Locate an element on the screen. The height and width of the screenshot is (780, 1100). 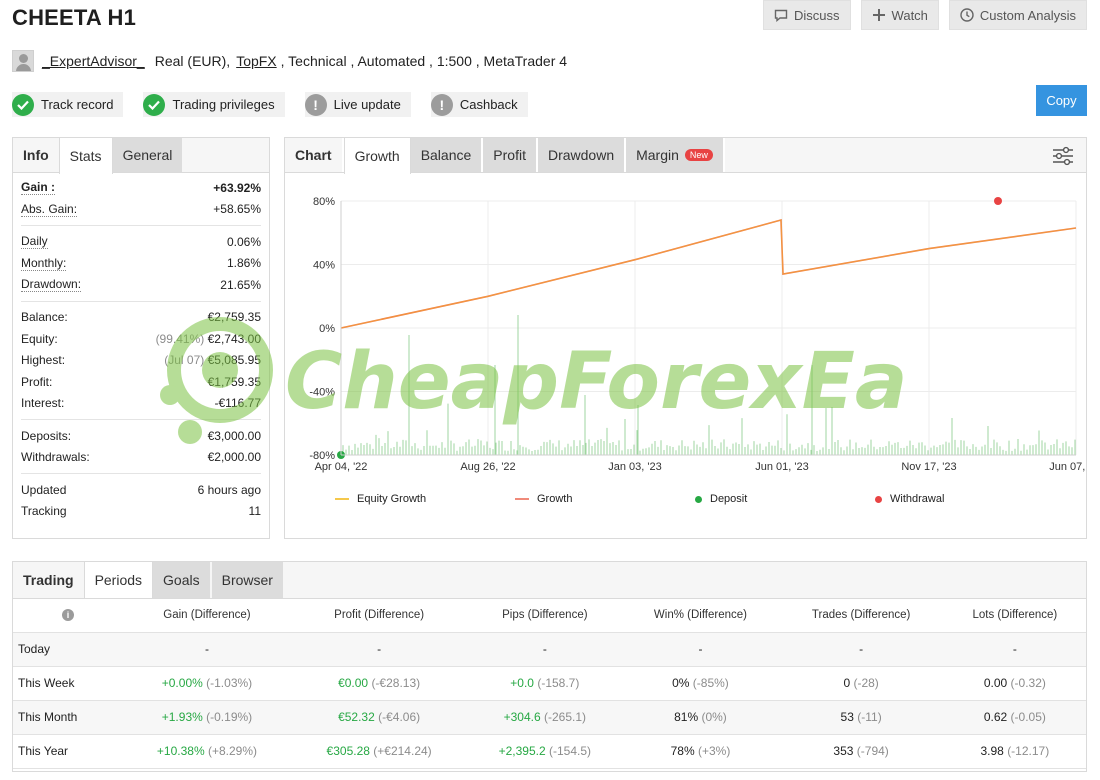
tab-general: General is located at coordinates (147, 155).